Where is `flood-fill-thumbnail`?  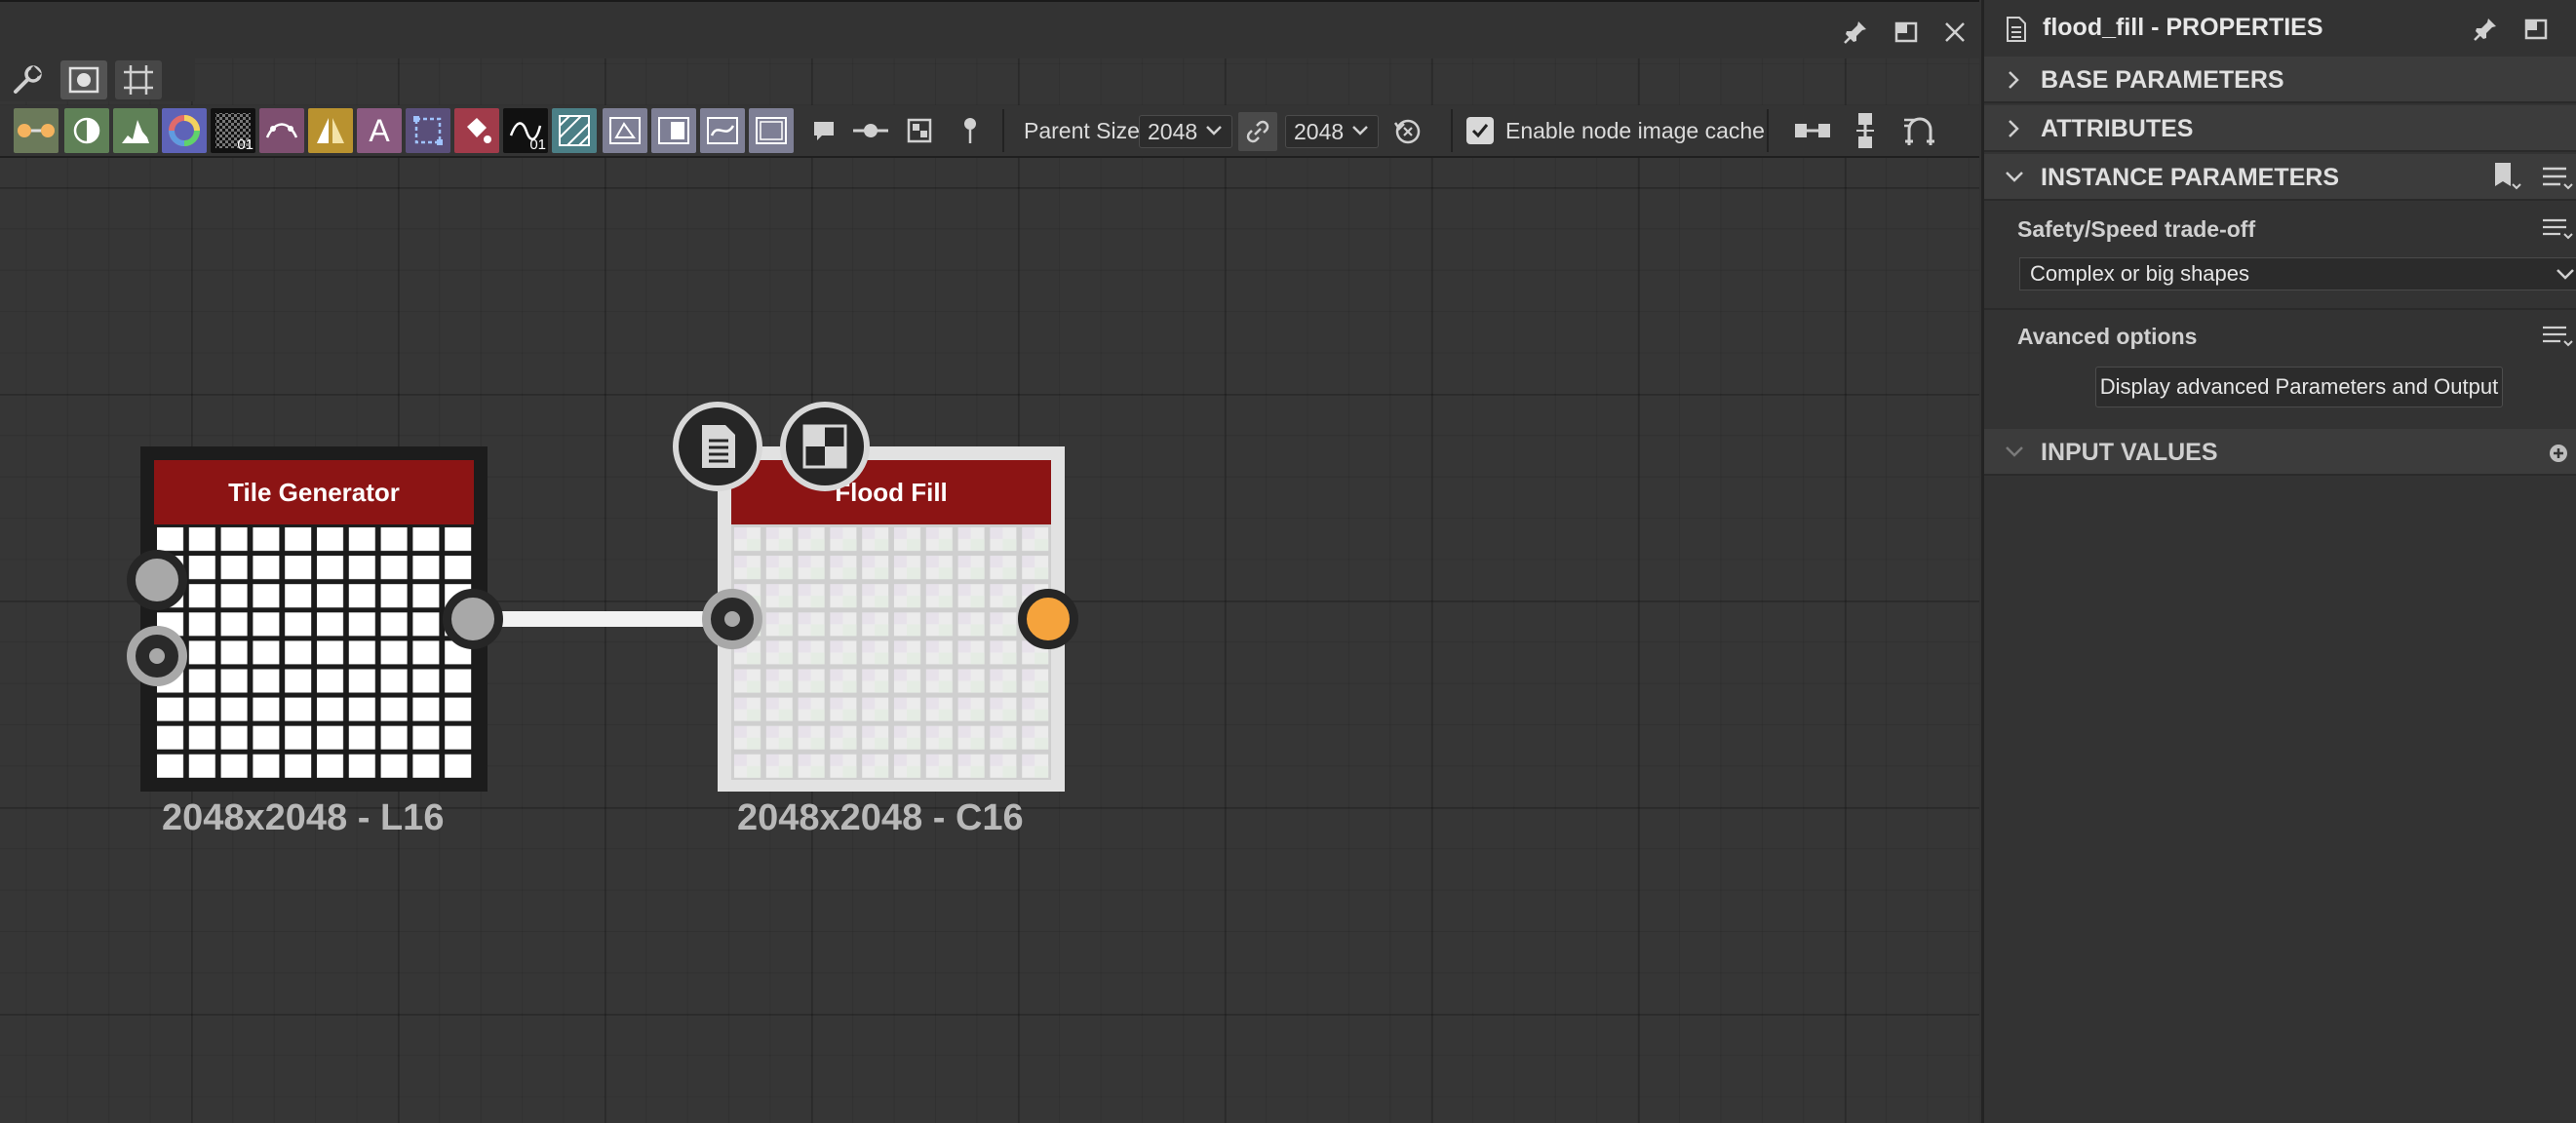 flood-fill-thumbnail is located at coordinates (891, 652).